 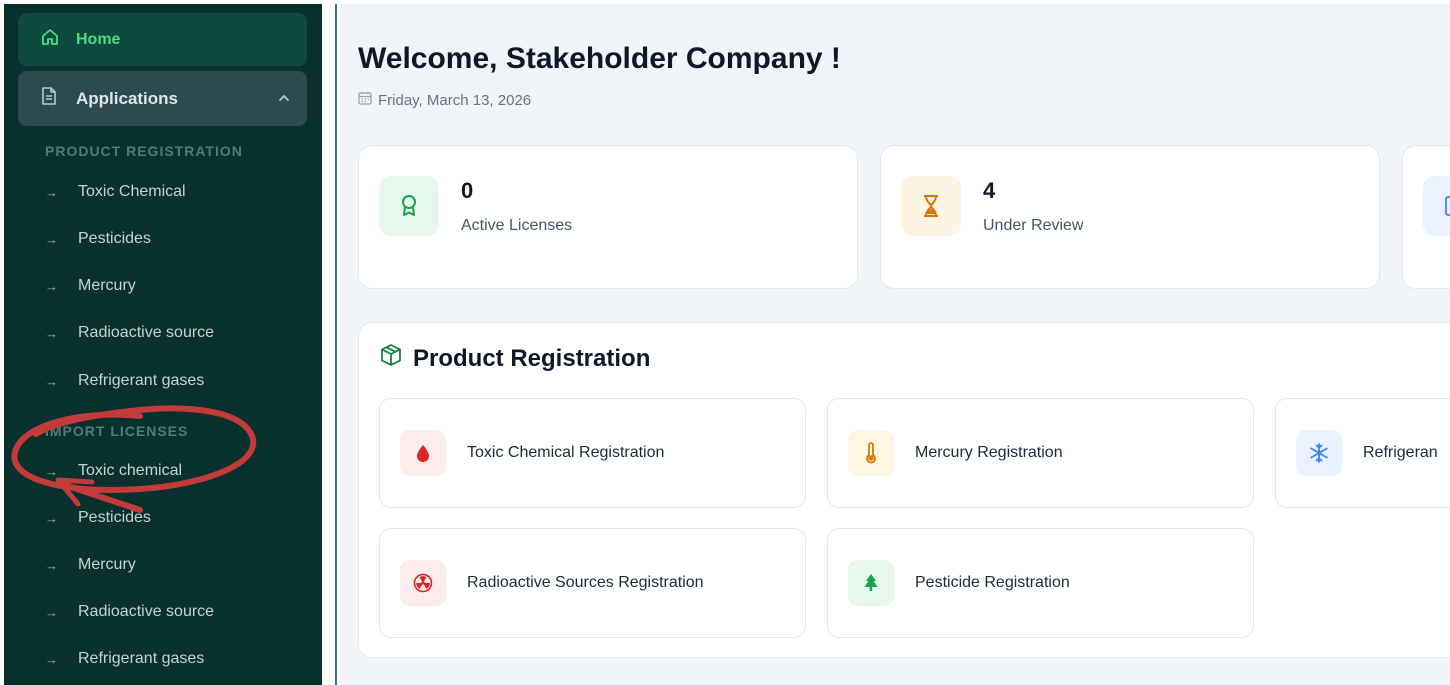 I want to click on registration-card-radioactive: Radioactive Sources Registration, so click(x=592, y=583).